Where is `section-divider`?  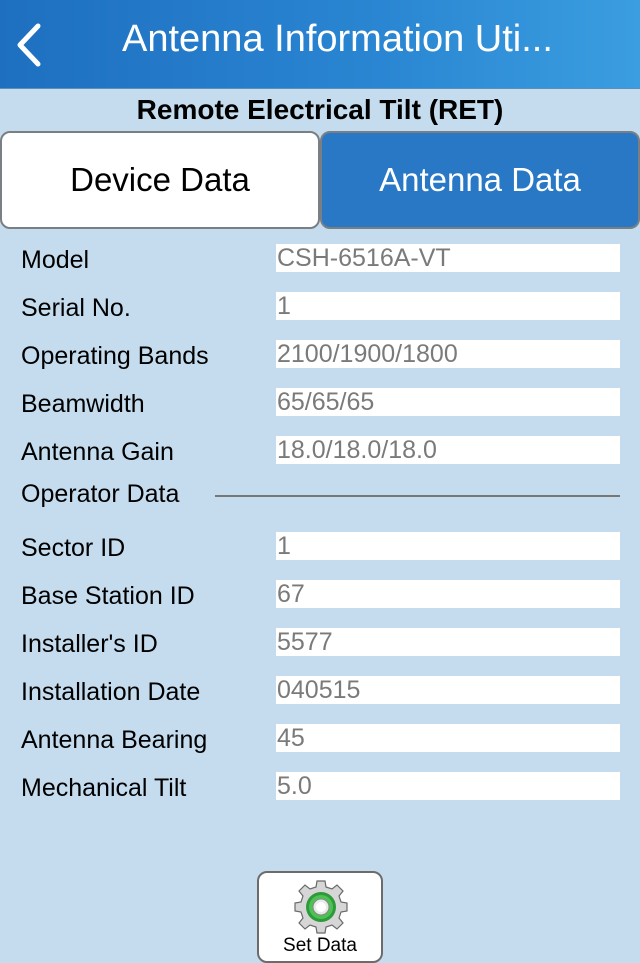
section-divider is located at coordinates (417, 496).